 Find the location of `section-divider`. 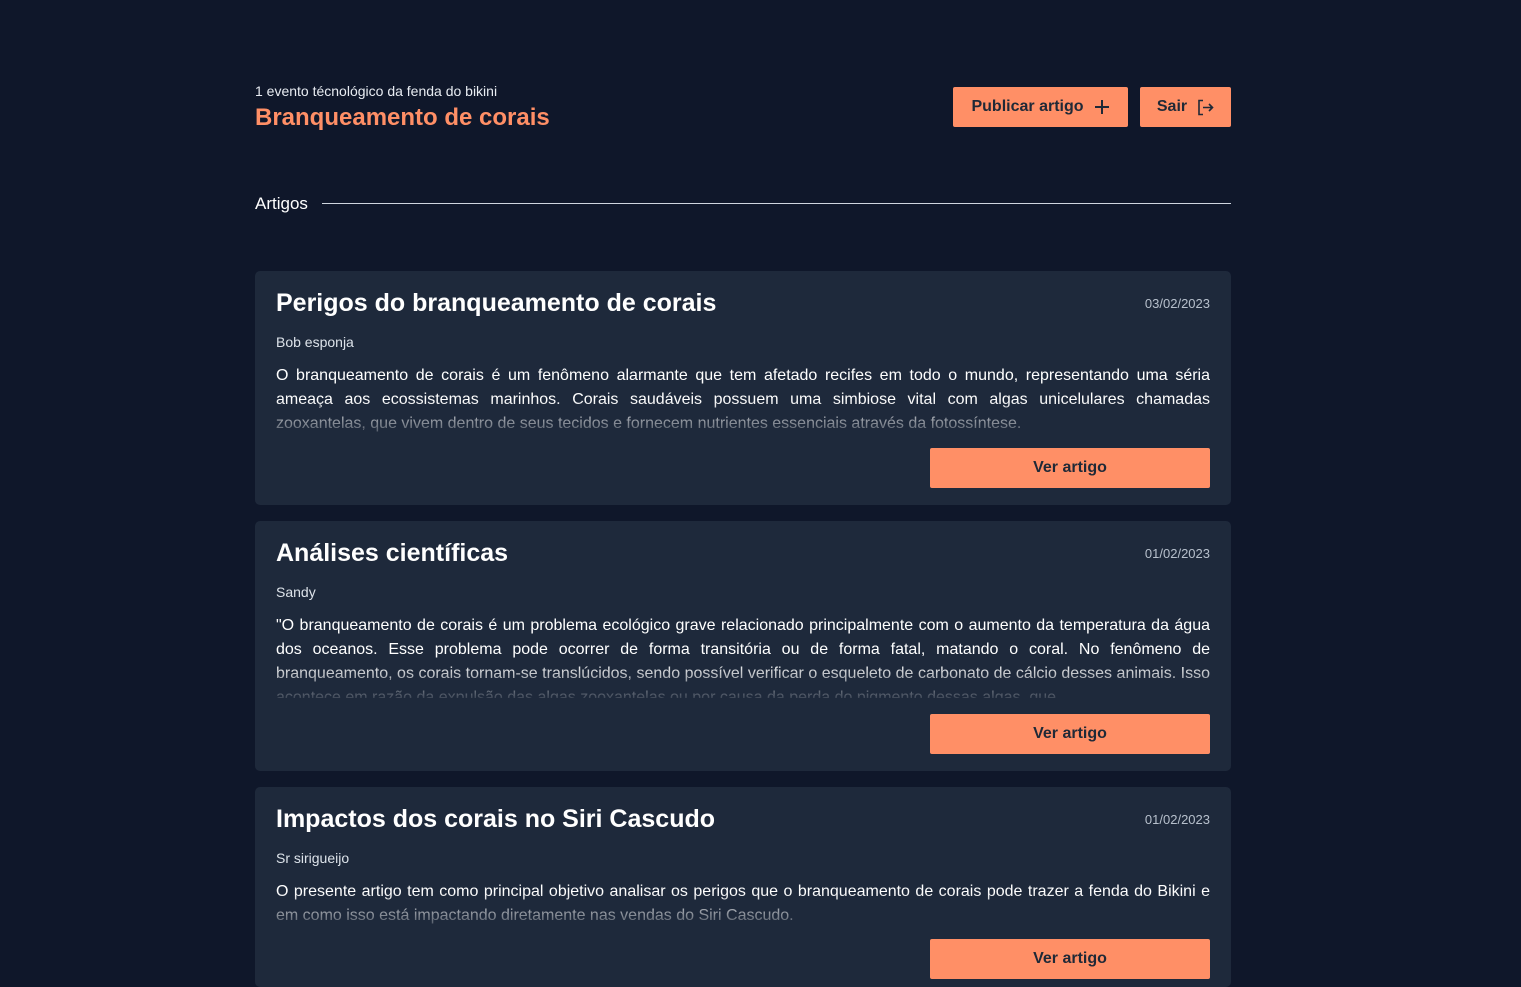

section-divider is located at coordinates (776, 203).